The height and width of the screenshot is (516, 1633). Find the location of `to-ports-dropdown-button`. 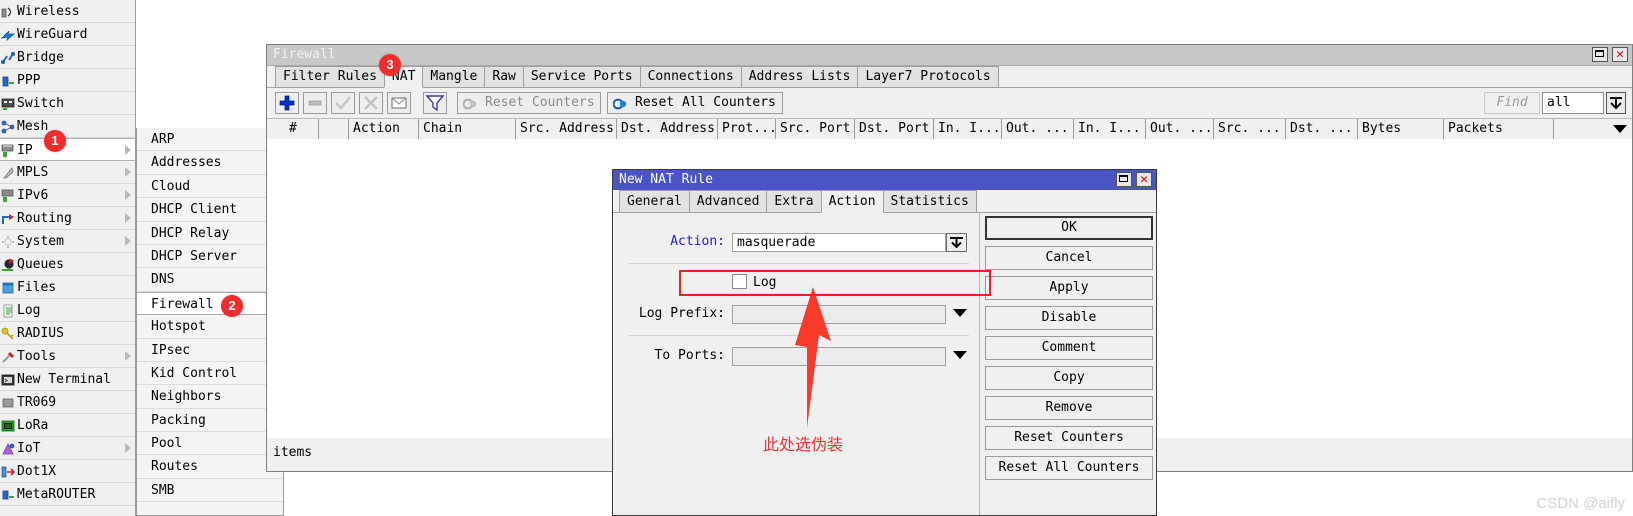

to-ports-dropdown-button is located at coordinates (960, 355).